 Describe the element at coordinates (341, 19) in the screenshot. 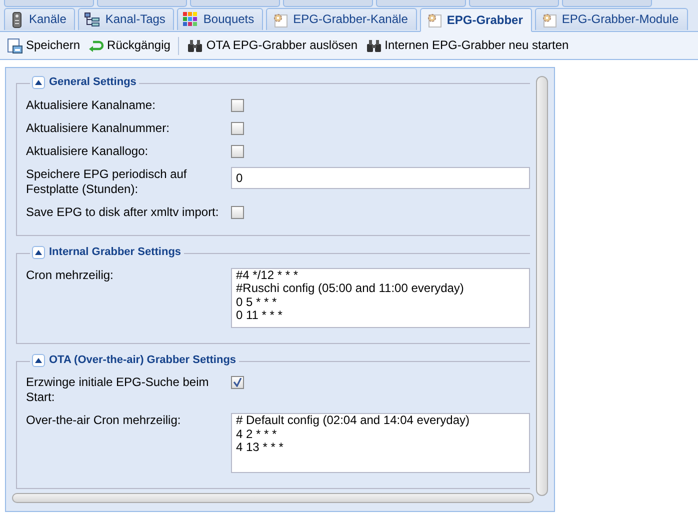

I see `tab: EPG-Grabber-Kanäle` at that location.